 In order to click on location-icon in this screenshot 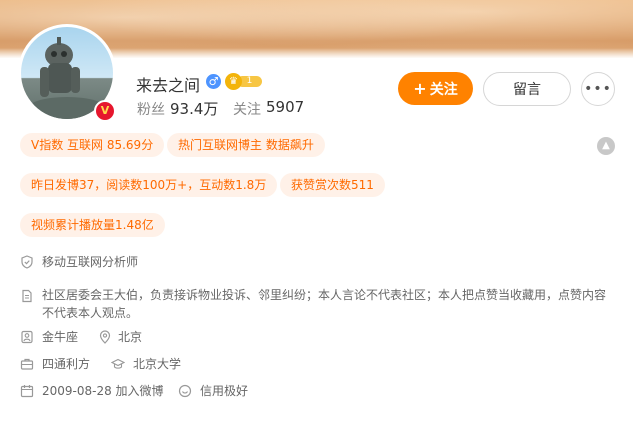, I will do `click(105, 337)`.